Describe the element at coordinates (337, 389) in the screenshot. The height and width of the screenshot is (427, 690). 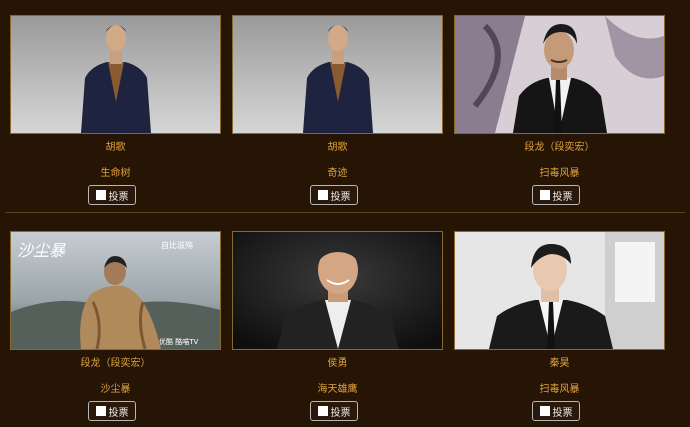
I see `candidate-work: 海天雄鹰` at that location.